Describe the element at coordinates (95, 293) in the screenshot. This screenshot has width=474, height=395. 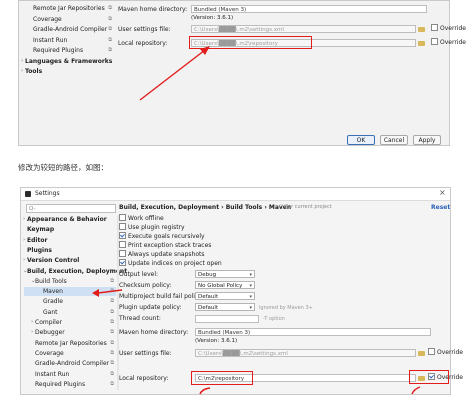
I see `maven-selection-arrowhead` at that location.